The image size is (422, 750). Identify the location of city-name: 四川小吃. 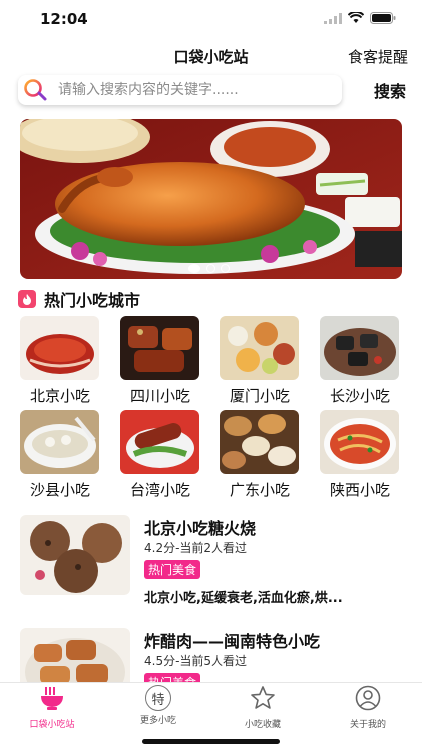
(159, 396).